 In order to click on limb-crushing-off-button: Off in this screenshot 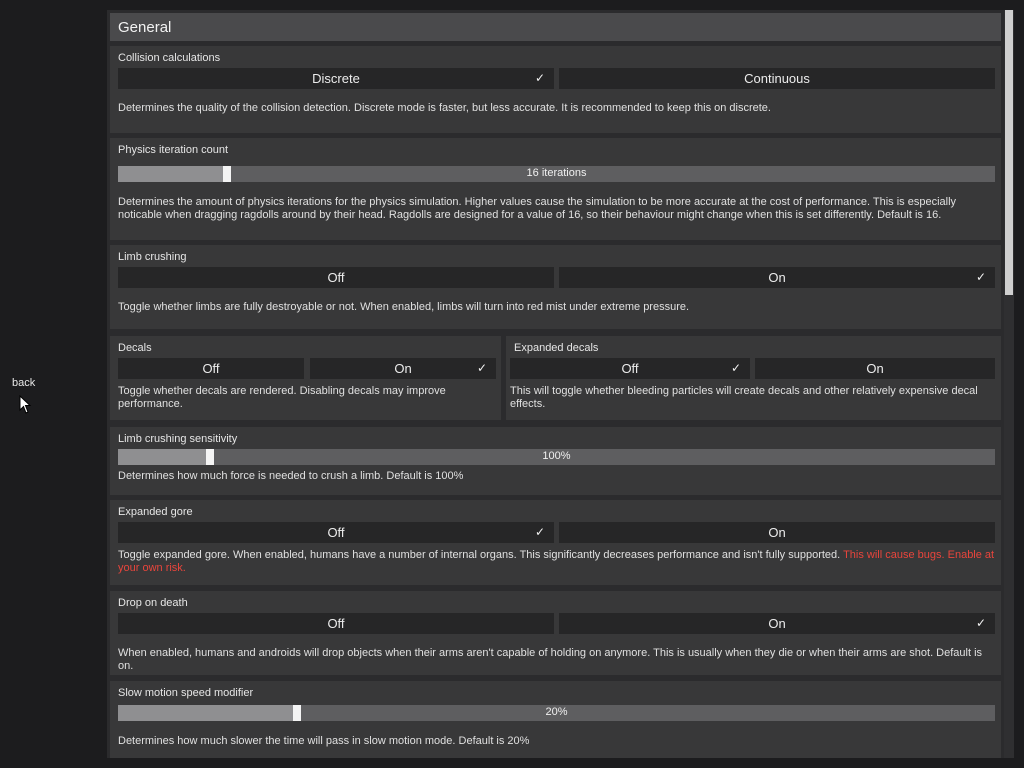, I will do `click(336, 277)`.